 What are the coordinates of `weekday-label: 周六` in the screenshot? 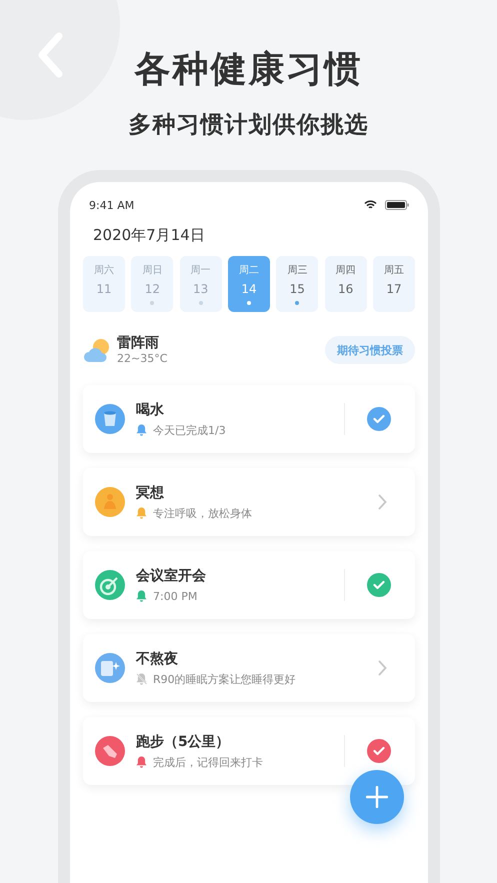 It's located at (104, 271).